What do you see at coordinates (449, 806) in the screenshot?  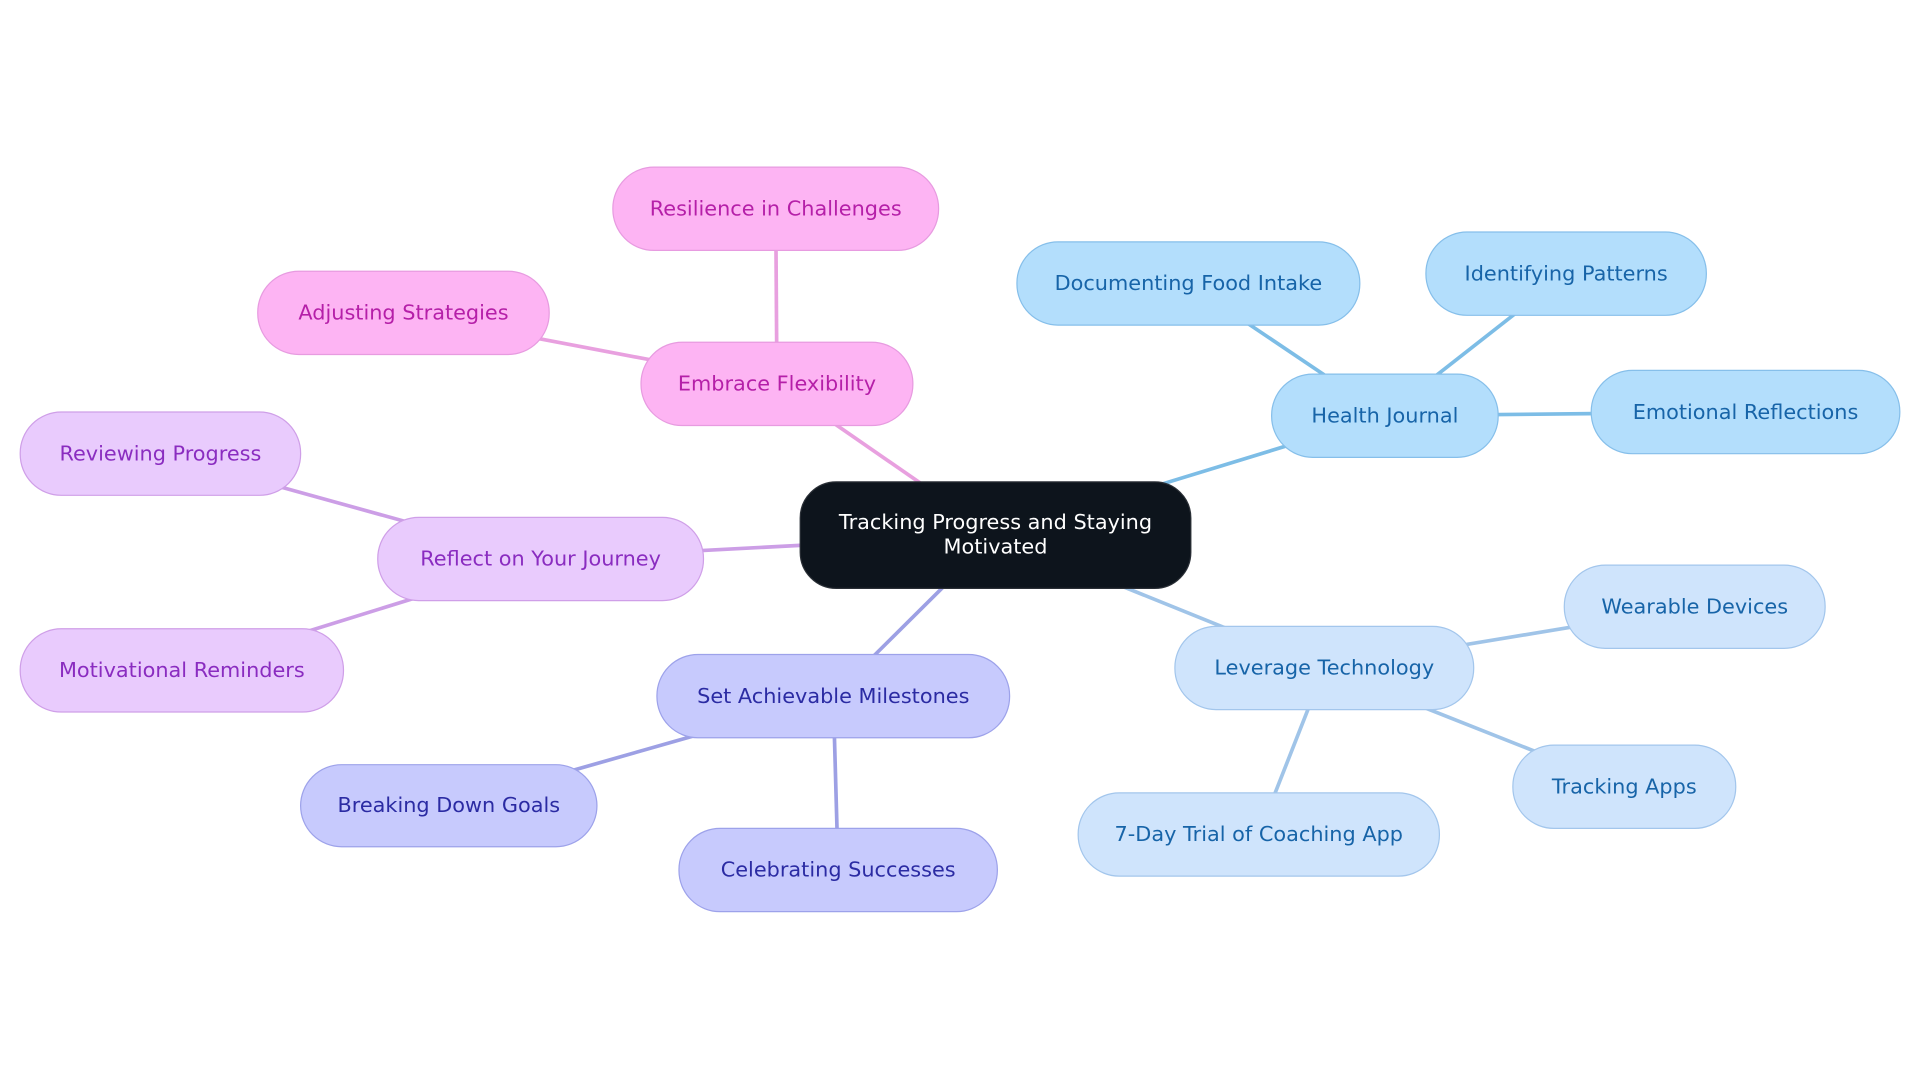 I see `leaf-node-breaking-down-goals: Breaking Down Goals` at bounding box center [449, 806].